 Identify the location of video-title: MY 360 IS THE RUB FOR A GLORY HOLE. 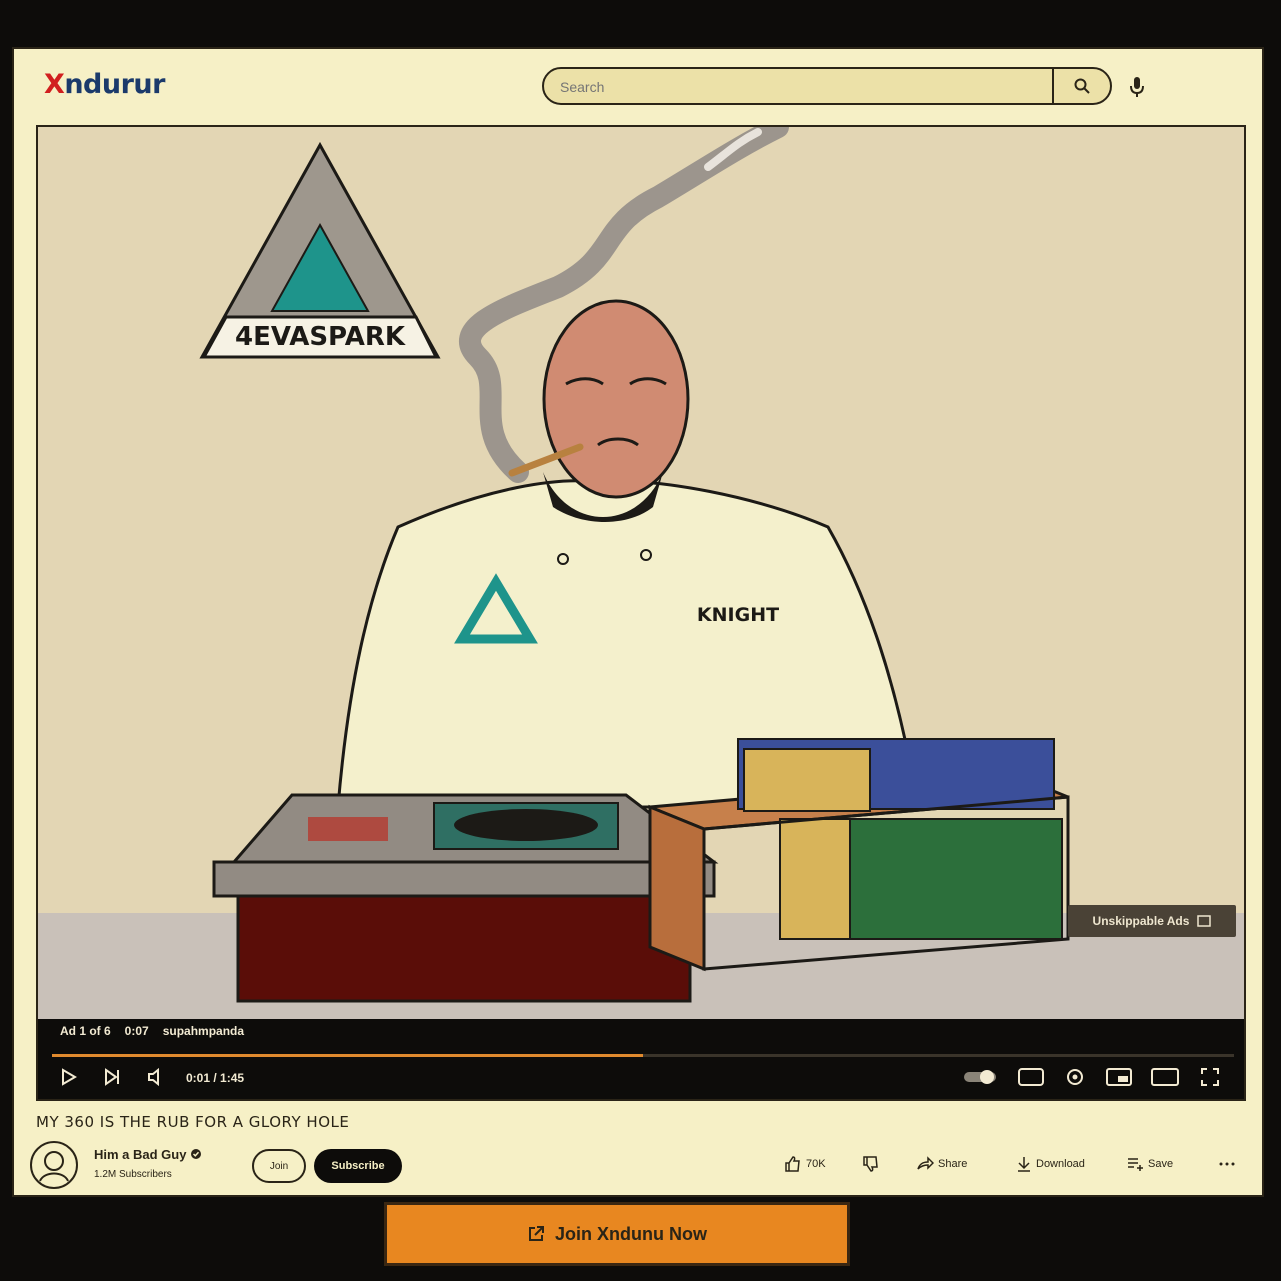
(193, 1122).